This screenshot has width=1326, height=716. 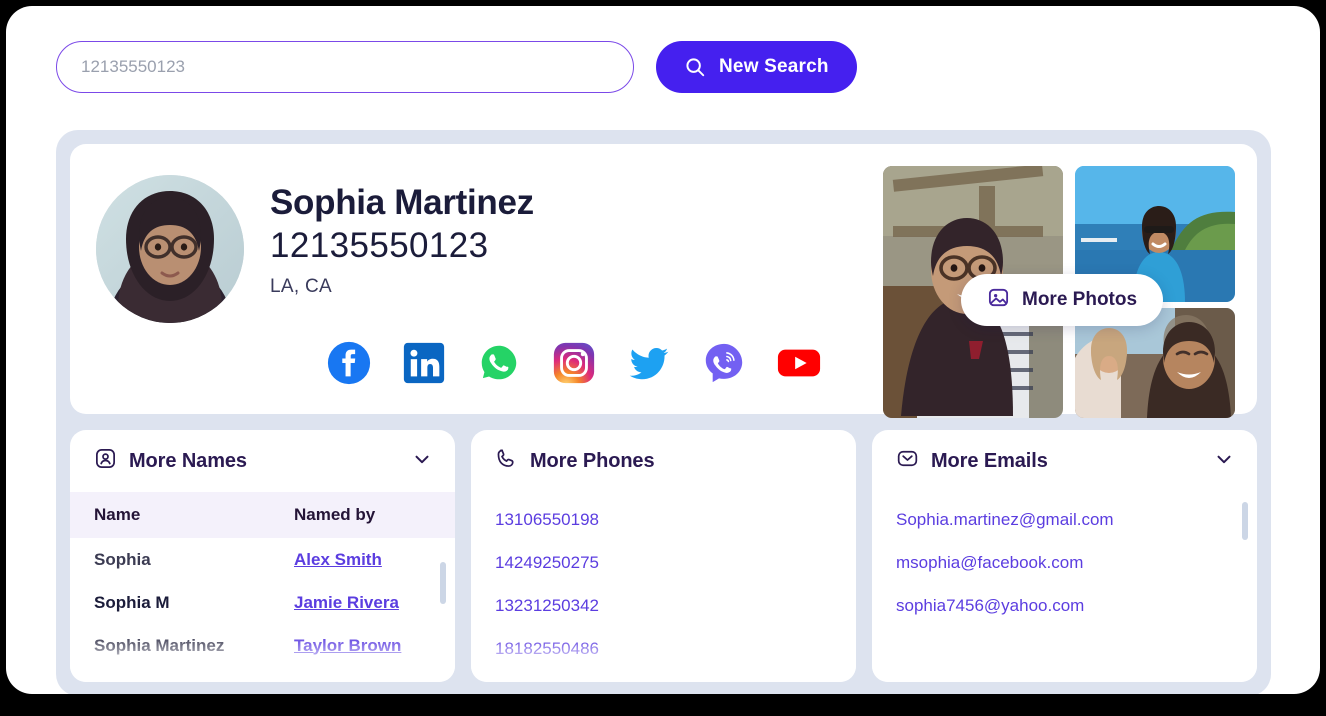 What do you see at coordinates (1064, 659) in the screenshot?
I see `scroll-fade` at bounding box center [1064, 659].